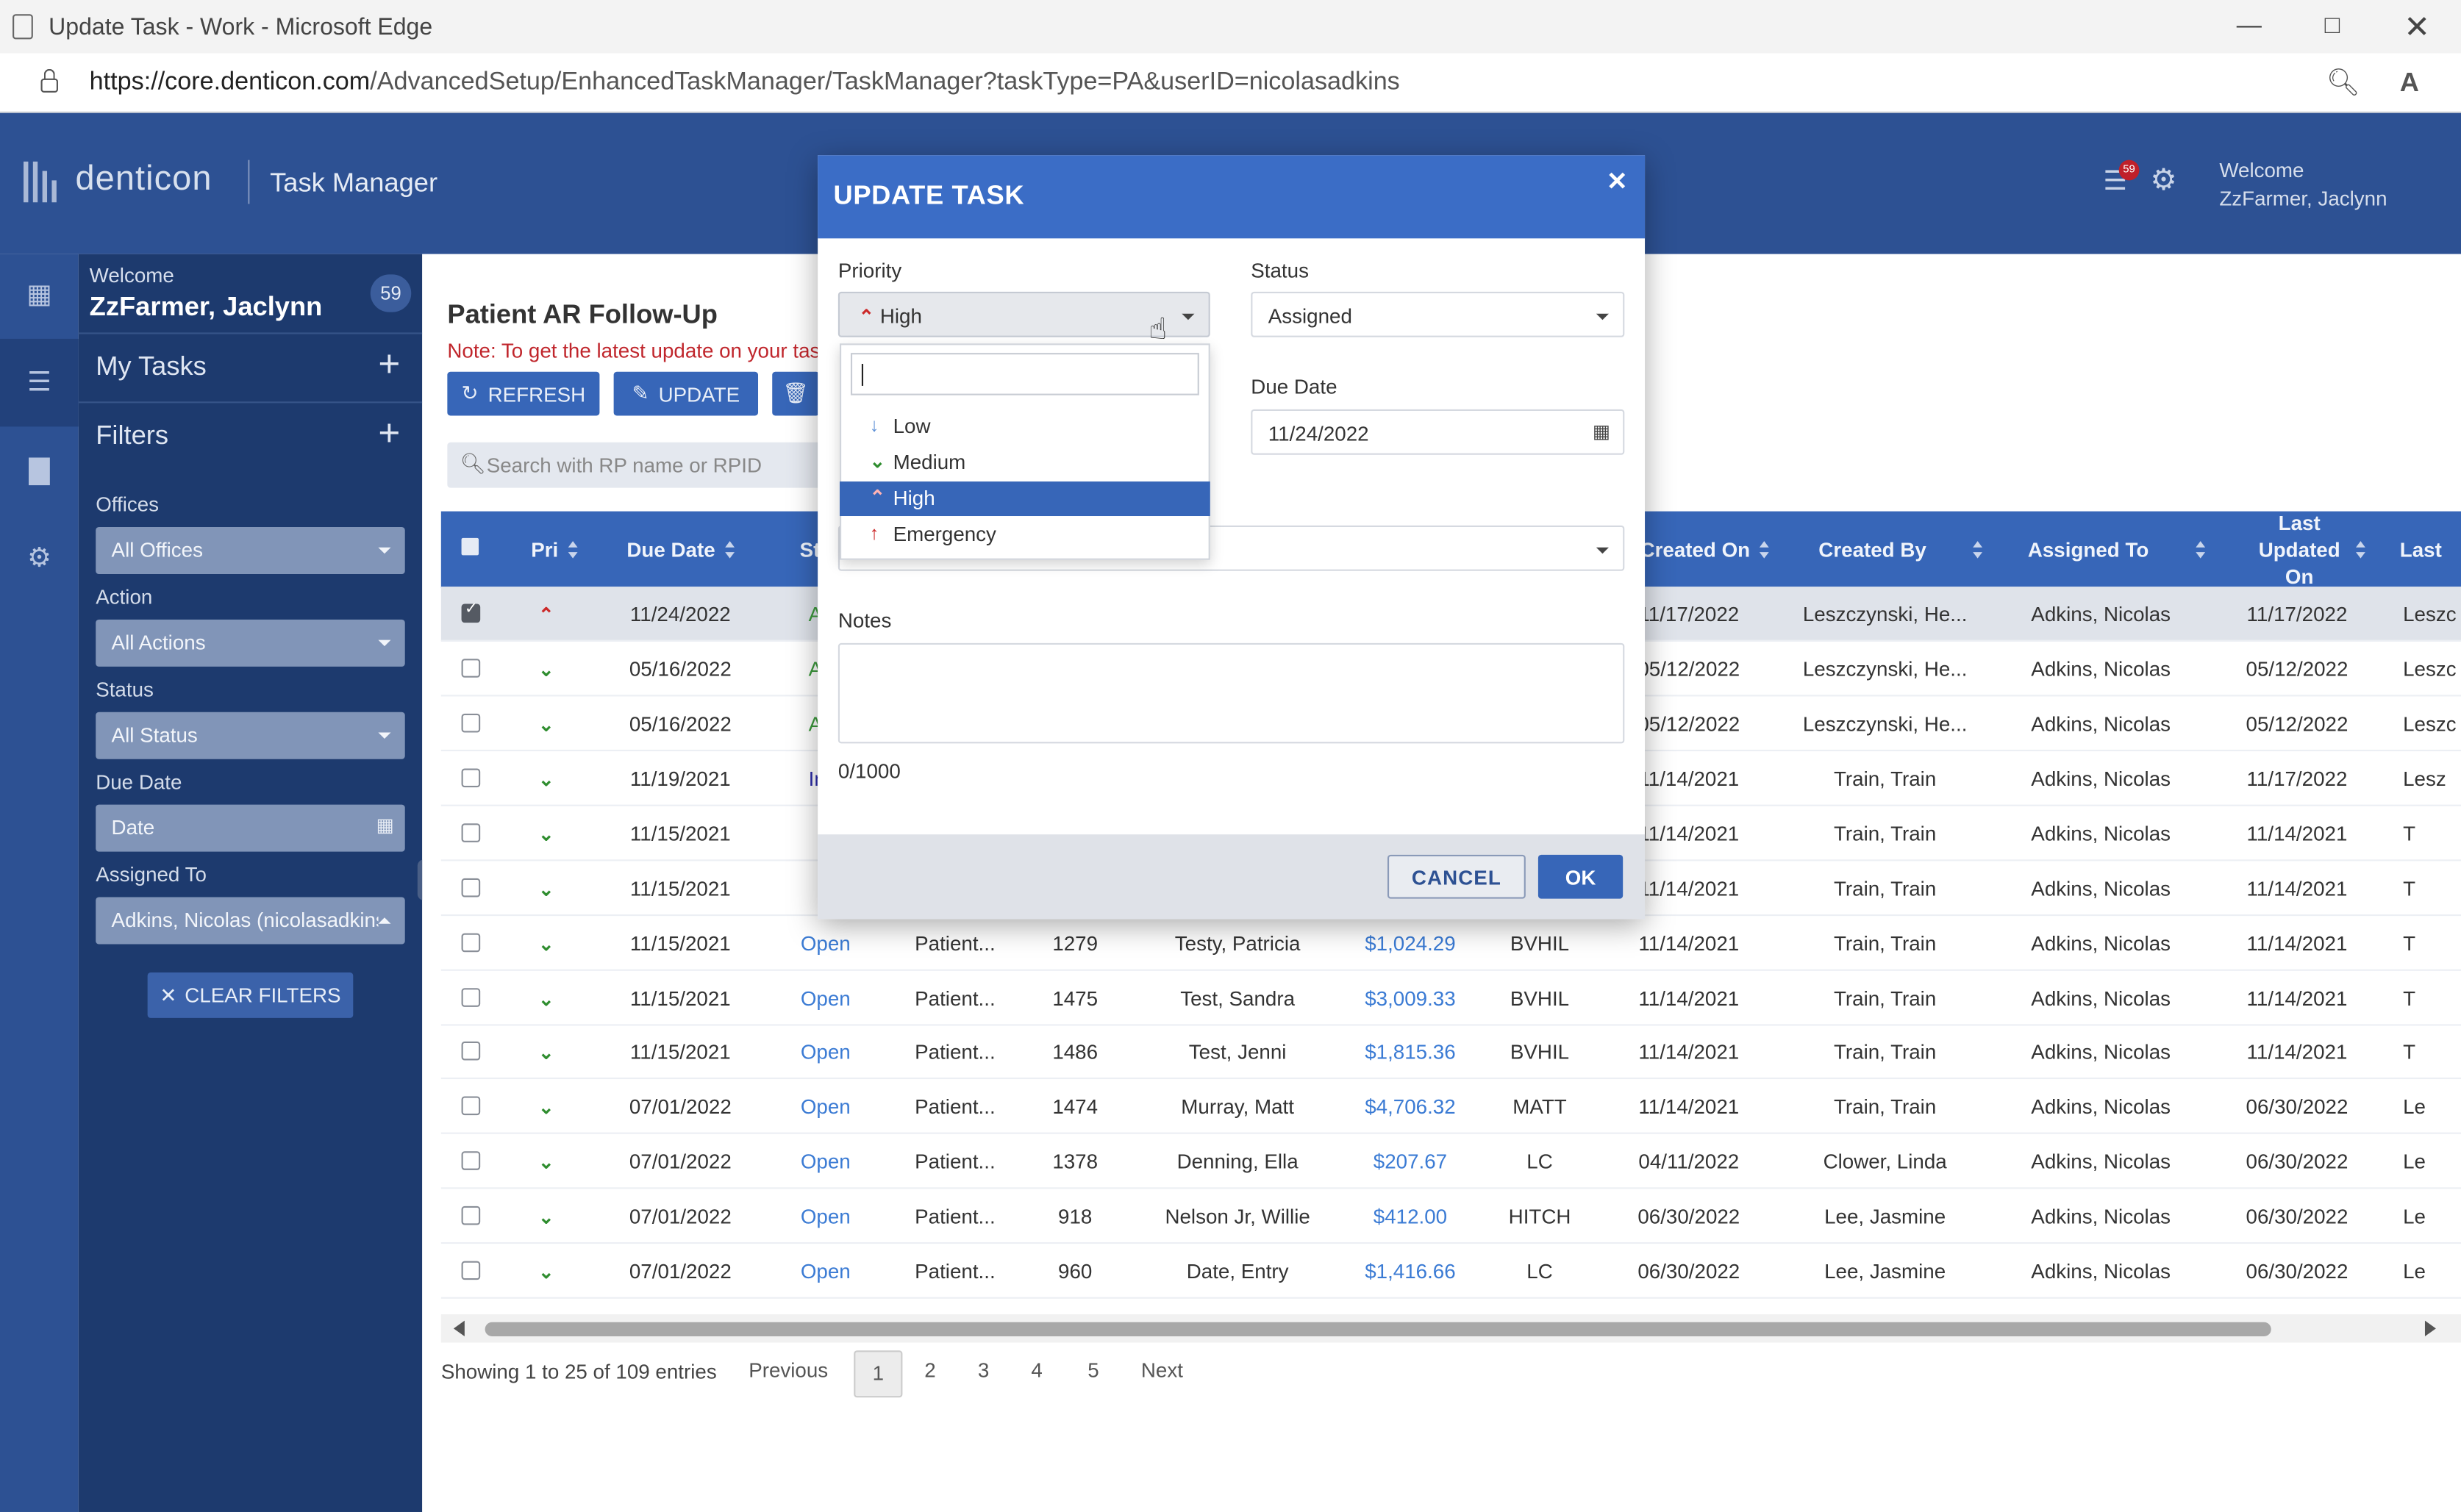 Image resolution: width=2461 pixels, height=1512 pixels. Describe the element at coordinates (2430, 1328) in the screenshot. I see `scroll-right-icon` at that location.